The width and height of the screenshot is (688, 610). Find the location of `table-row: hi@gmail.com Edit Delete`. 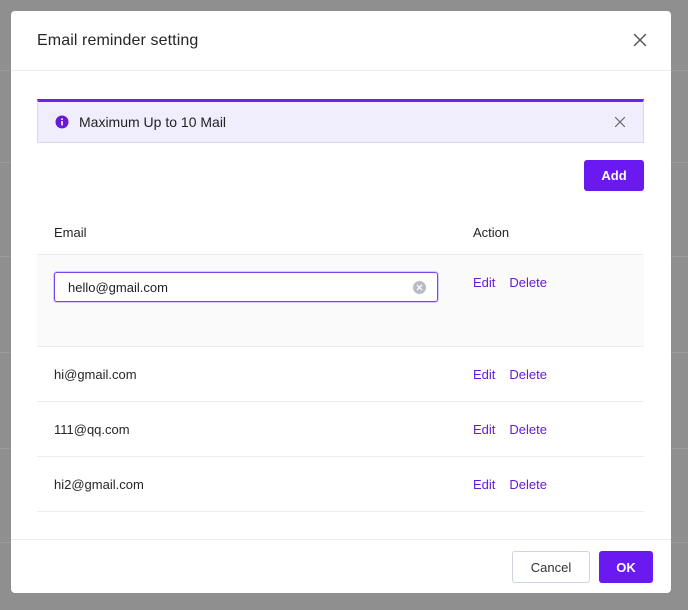

table-row: hi@gmail.com Edit Delete is located at coordinates (340, 374).